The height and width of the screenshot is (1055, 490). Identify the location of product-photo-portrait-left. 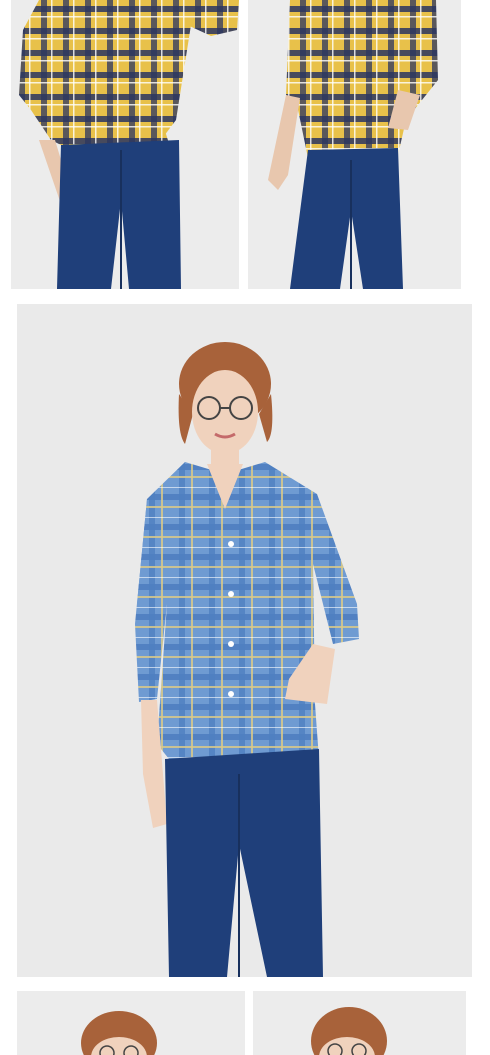
(131, 1023).